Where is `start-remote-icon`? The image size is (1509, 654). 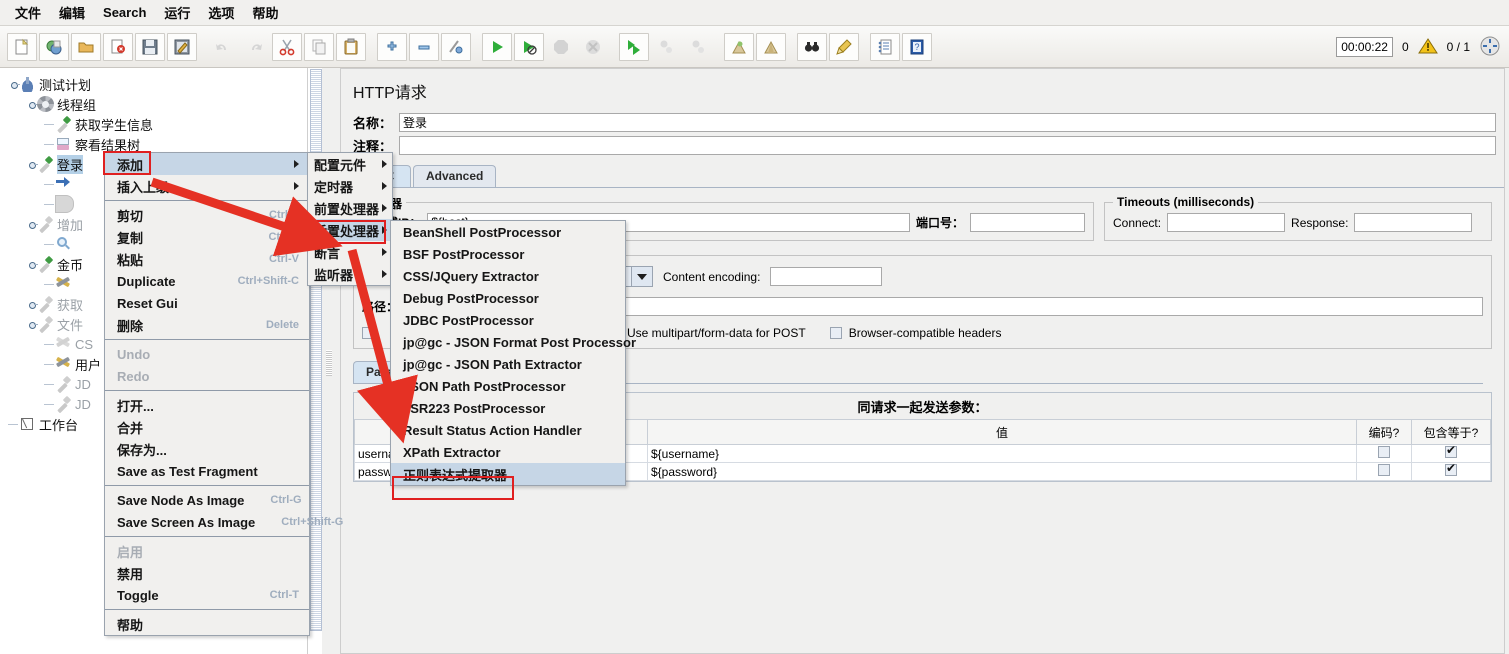
start-remote-icon is located at coordinates (634, 46).